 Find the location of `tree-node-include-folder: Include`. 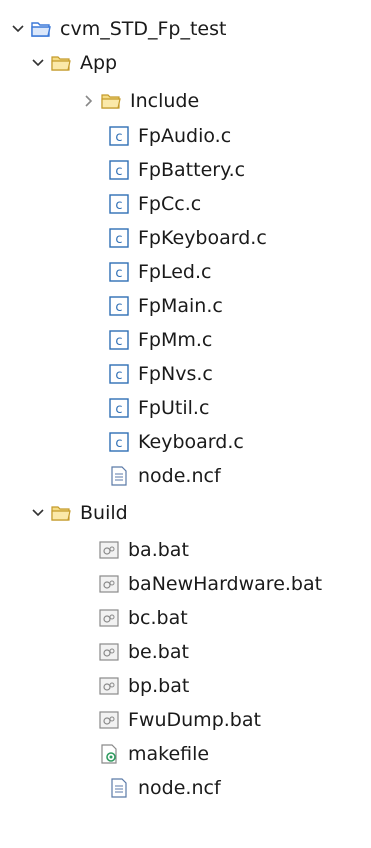

tree-node-include-folder: Include is located at coordinates (139, 101).